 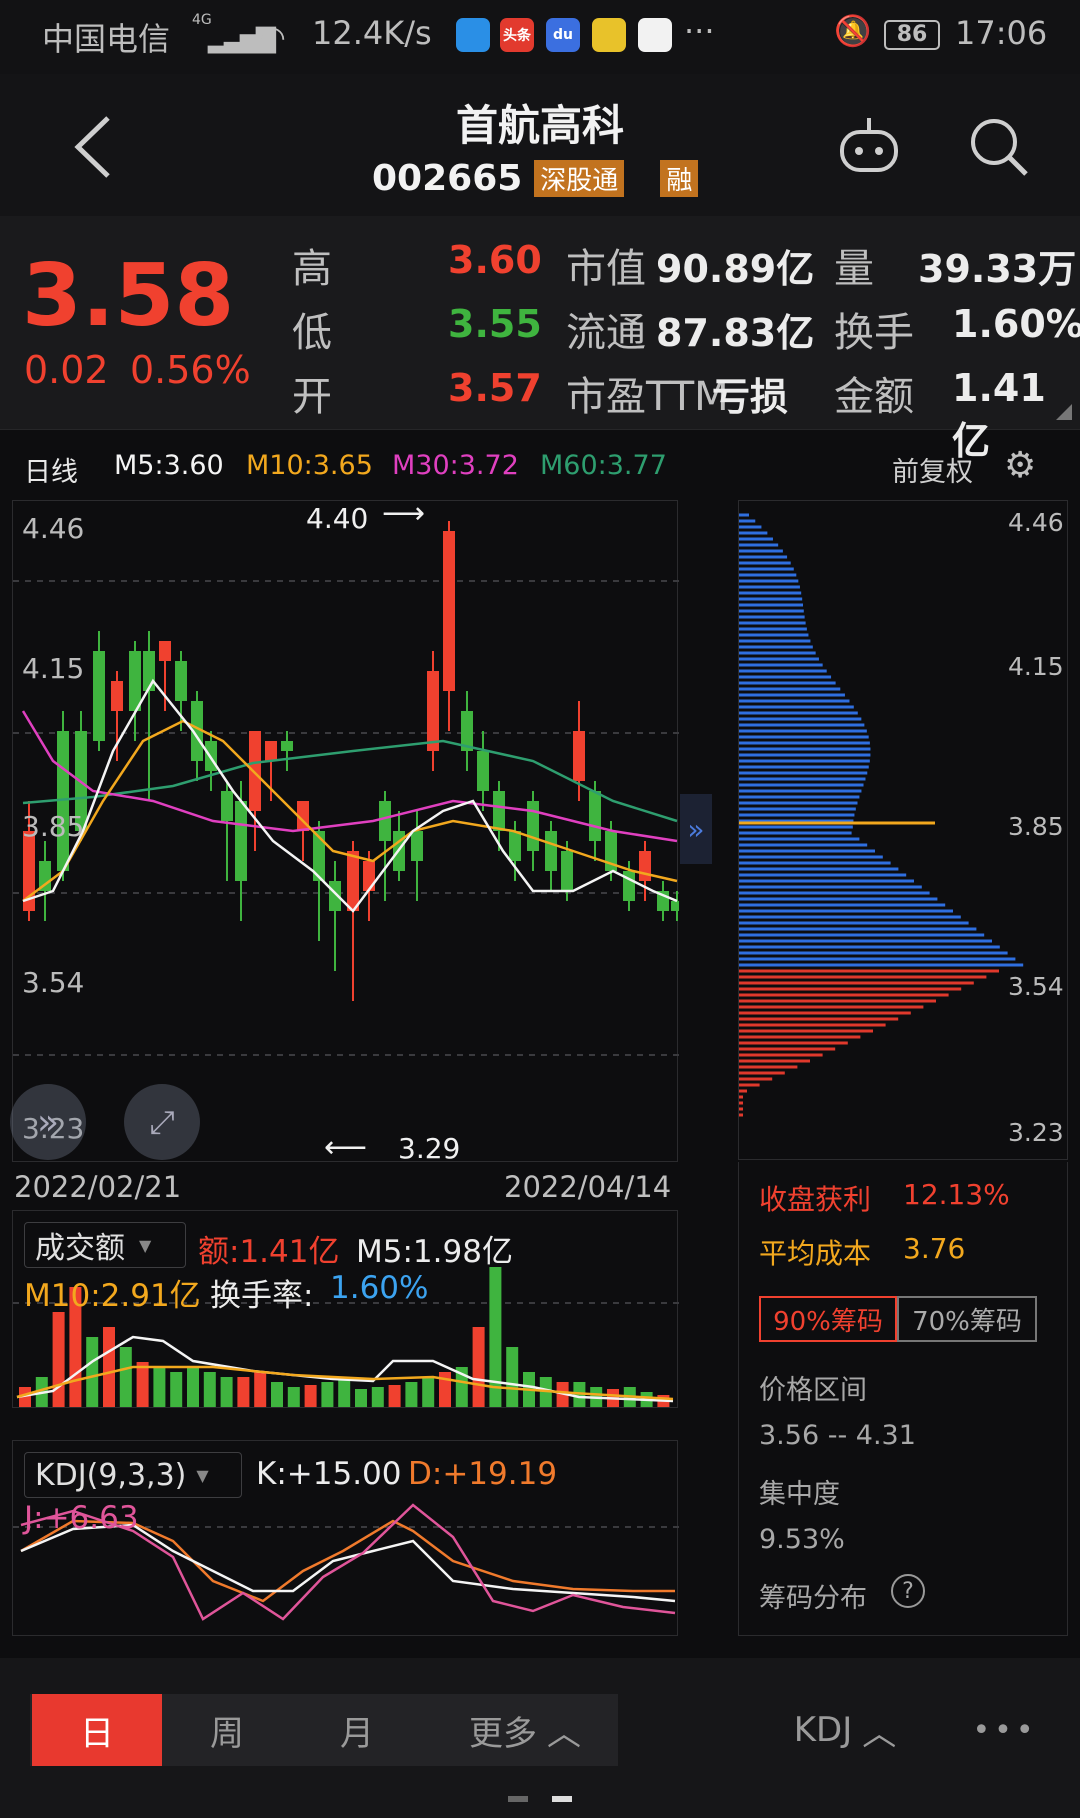 What do you see at coordinates (48, 1122) in the screenshot?
I see `scroll-left-button: »` at bounding box center [48, 1122].